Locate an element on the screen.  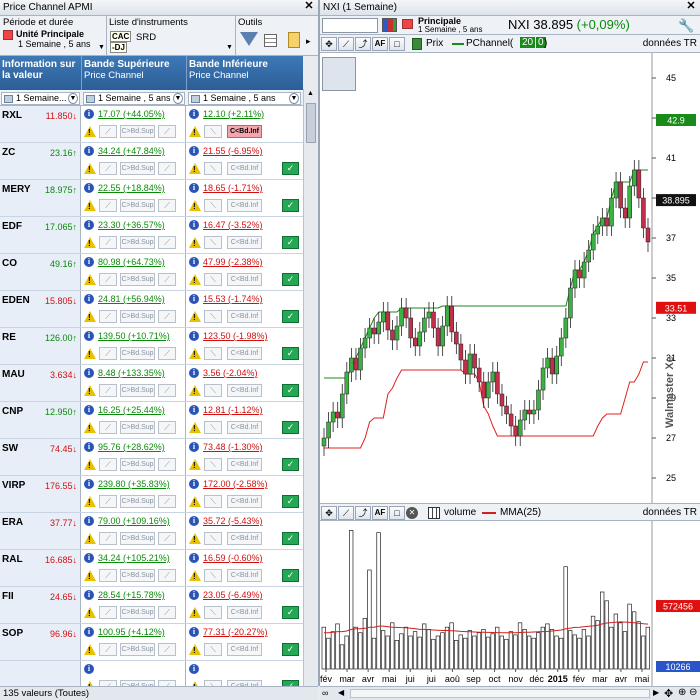
lower-band-value: 18.65 (-1.71%) is located at coordinates (233, 188).